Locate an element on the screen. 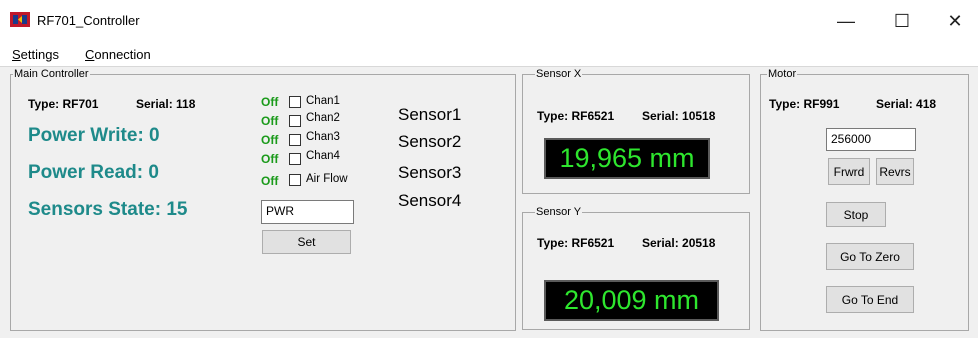 The width and height of the screenshot is (978, 338). sensor-x-display: 19,965 mm is located at coordinates (627, 158).